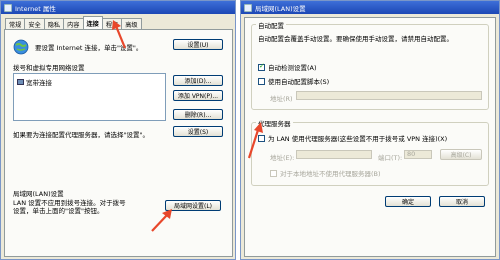 This screenshot has width=500, height=260. I want to click on tab-general: 常规, so click(15, 23).